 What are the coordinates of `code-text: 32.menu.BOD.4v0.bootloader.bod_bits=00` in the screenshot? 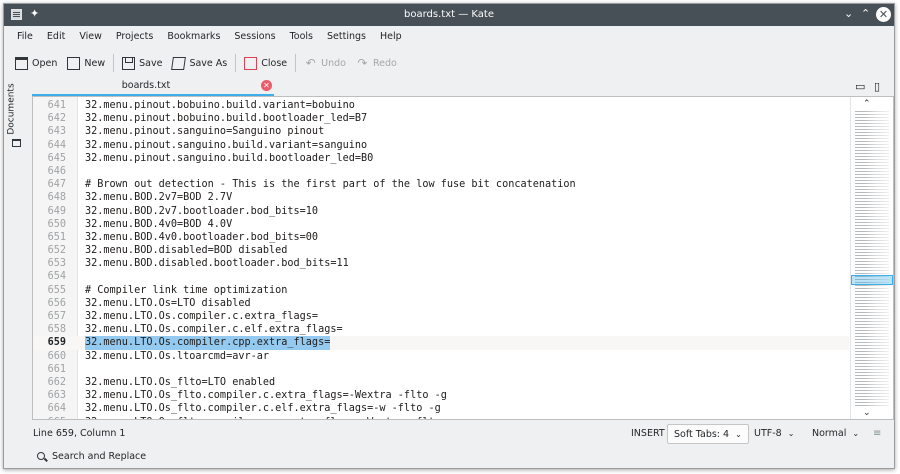 It's located at (201, 237).